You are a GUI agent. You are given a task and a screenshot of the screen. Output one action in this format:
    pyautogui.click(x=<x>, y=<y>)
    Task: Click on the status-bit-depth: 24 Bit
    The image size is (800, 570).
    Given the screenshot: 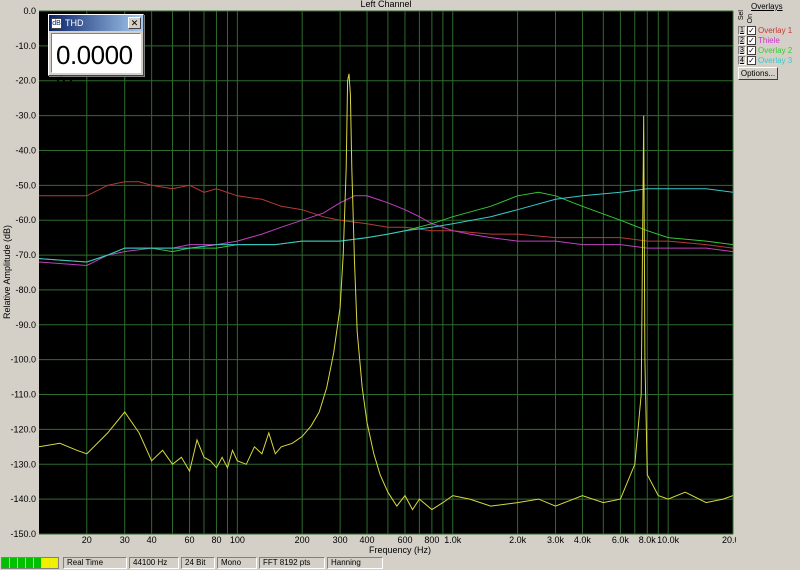 What is the action you would take?
    pyautogui.click(x=198, y=563)
    